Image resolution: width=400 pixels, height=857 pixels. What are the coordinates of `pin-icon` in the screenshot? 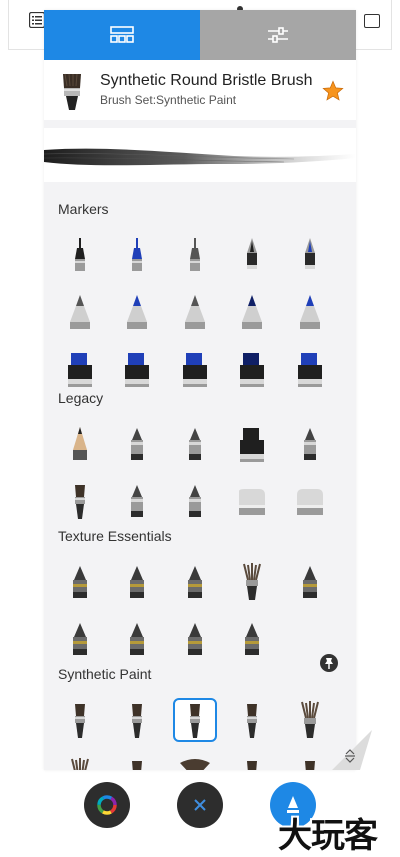 It's located at (329, 663).